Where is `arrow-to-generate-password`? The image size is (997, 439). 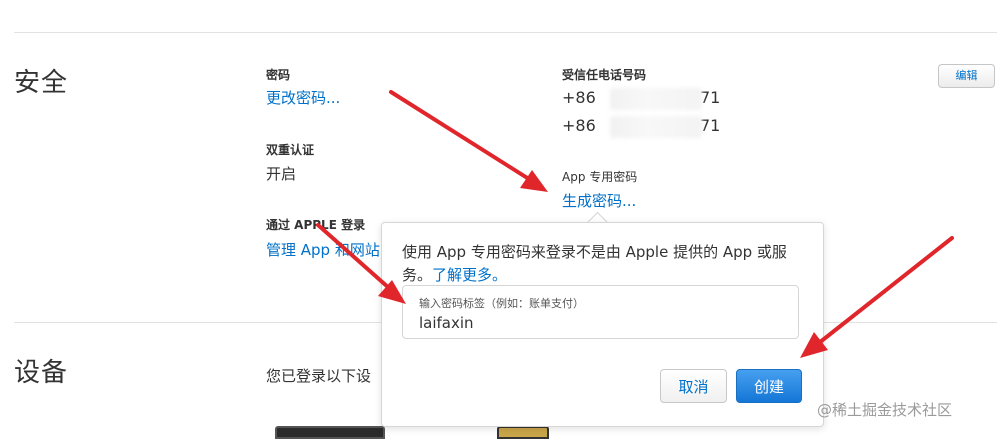
arrow-to-generate-password is located at coordinates (468, 141).